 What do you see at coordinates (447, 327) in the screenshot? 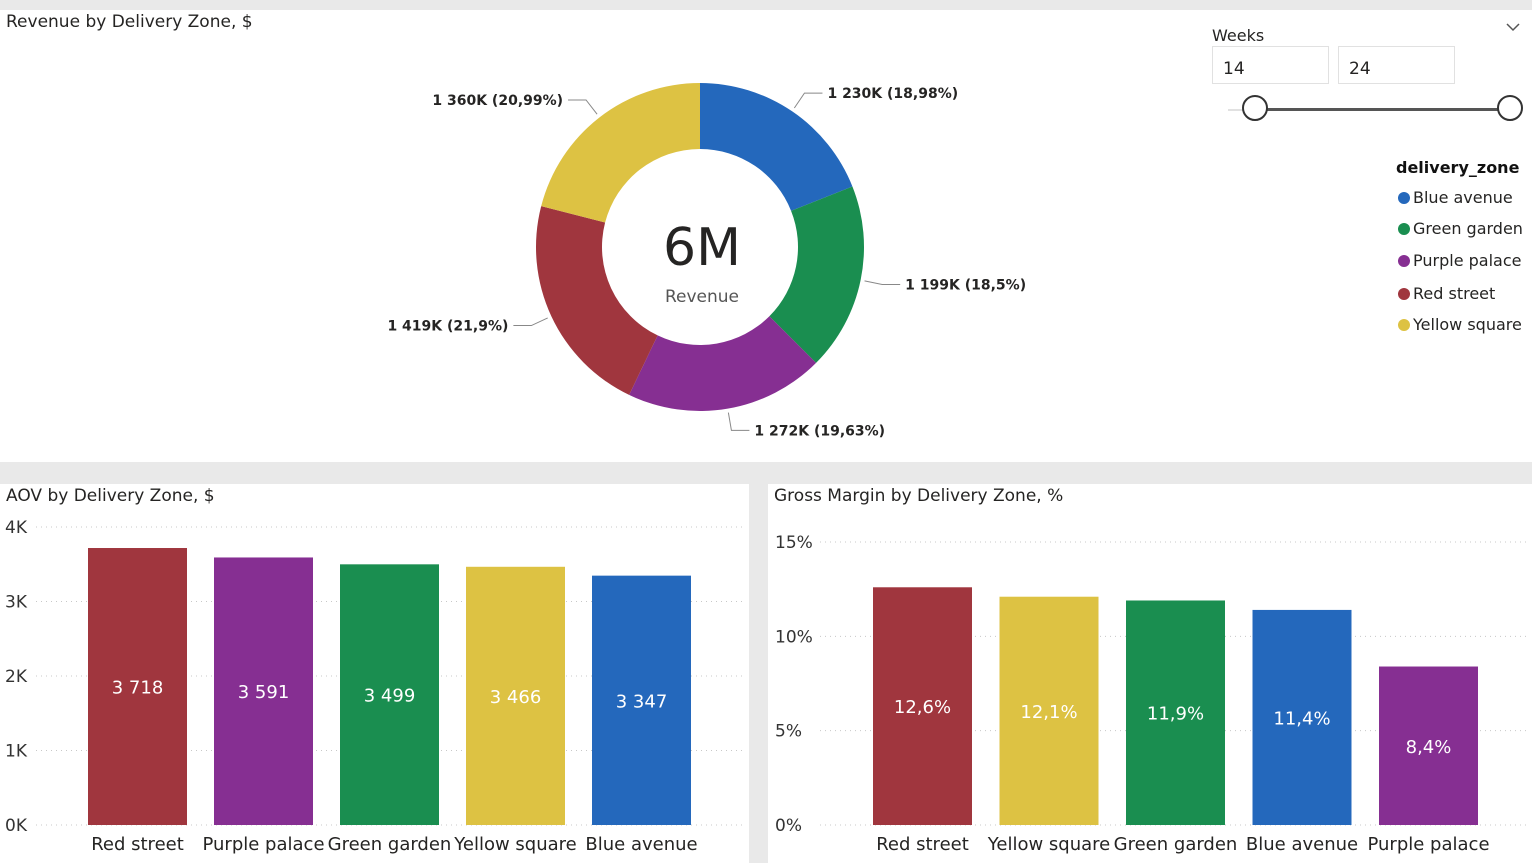
I see `donut-data-label: 1 419K (21,9%)` at bounding box center [447, 327].